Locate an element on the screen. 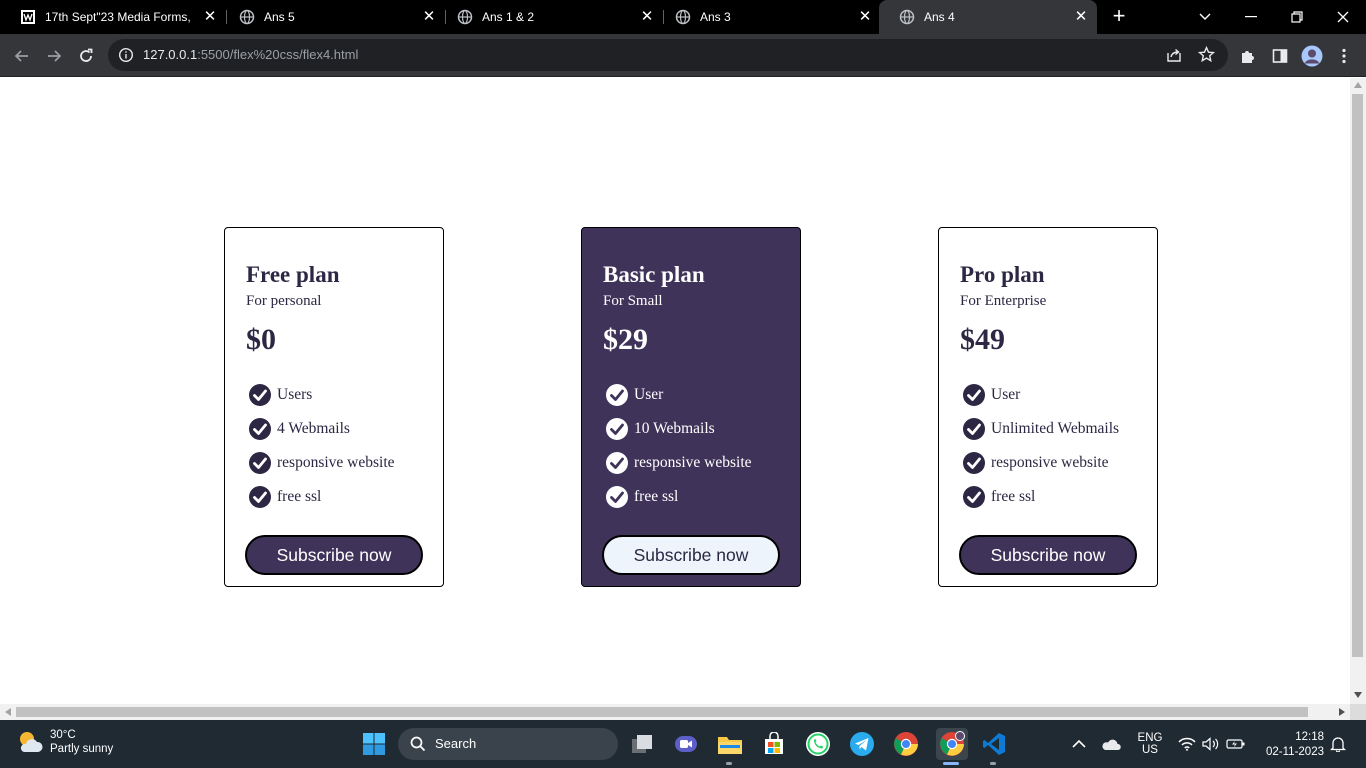  windows-start-icon is located at coordinates (374, 744).